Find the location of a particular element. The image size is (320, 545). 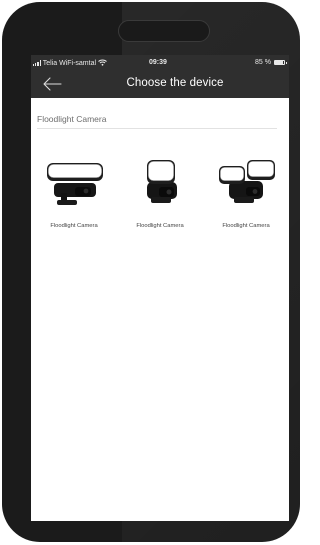

device-item-floodlight-3: Floodlight Camera is located at coordinates (246, 198).